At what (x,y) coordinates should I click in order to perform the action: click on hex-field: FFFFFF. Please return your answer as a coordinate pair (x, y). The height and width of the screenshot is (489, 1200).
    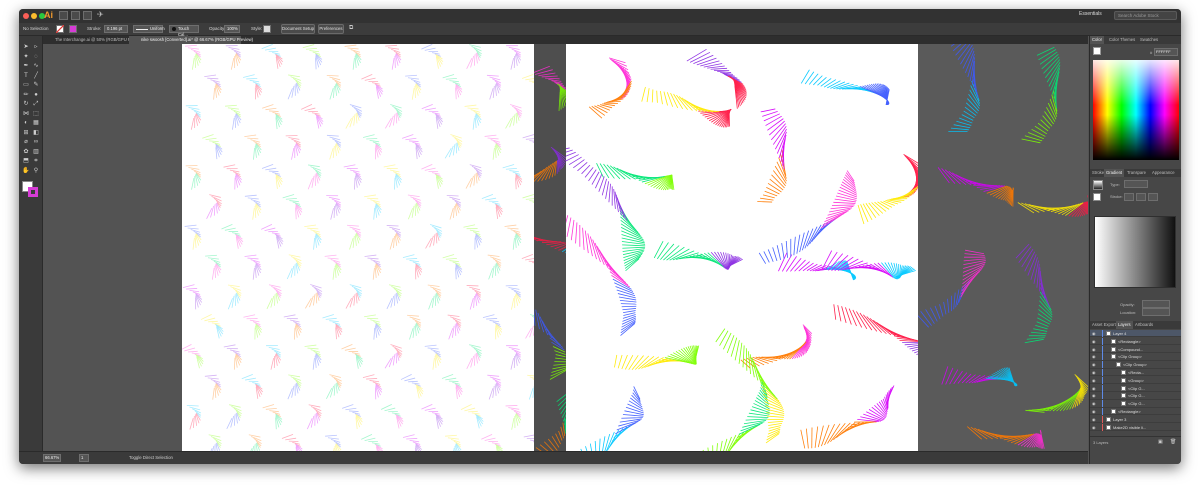
    Looking at the image, I should click on (1166, 52).